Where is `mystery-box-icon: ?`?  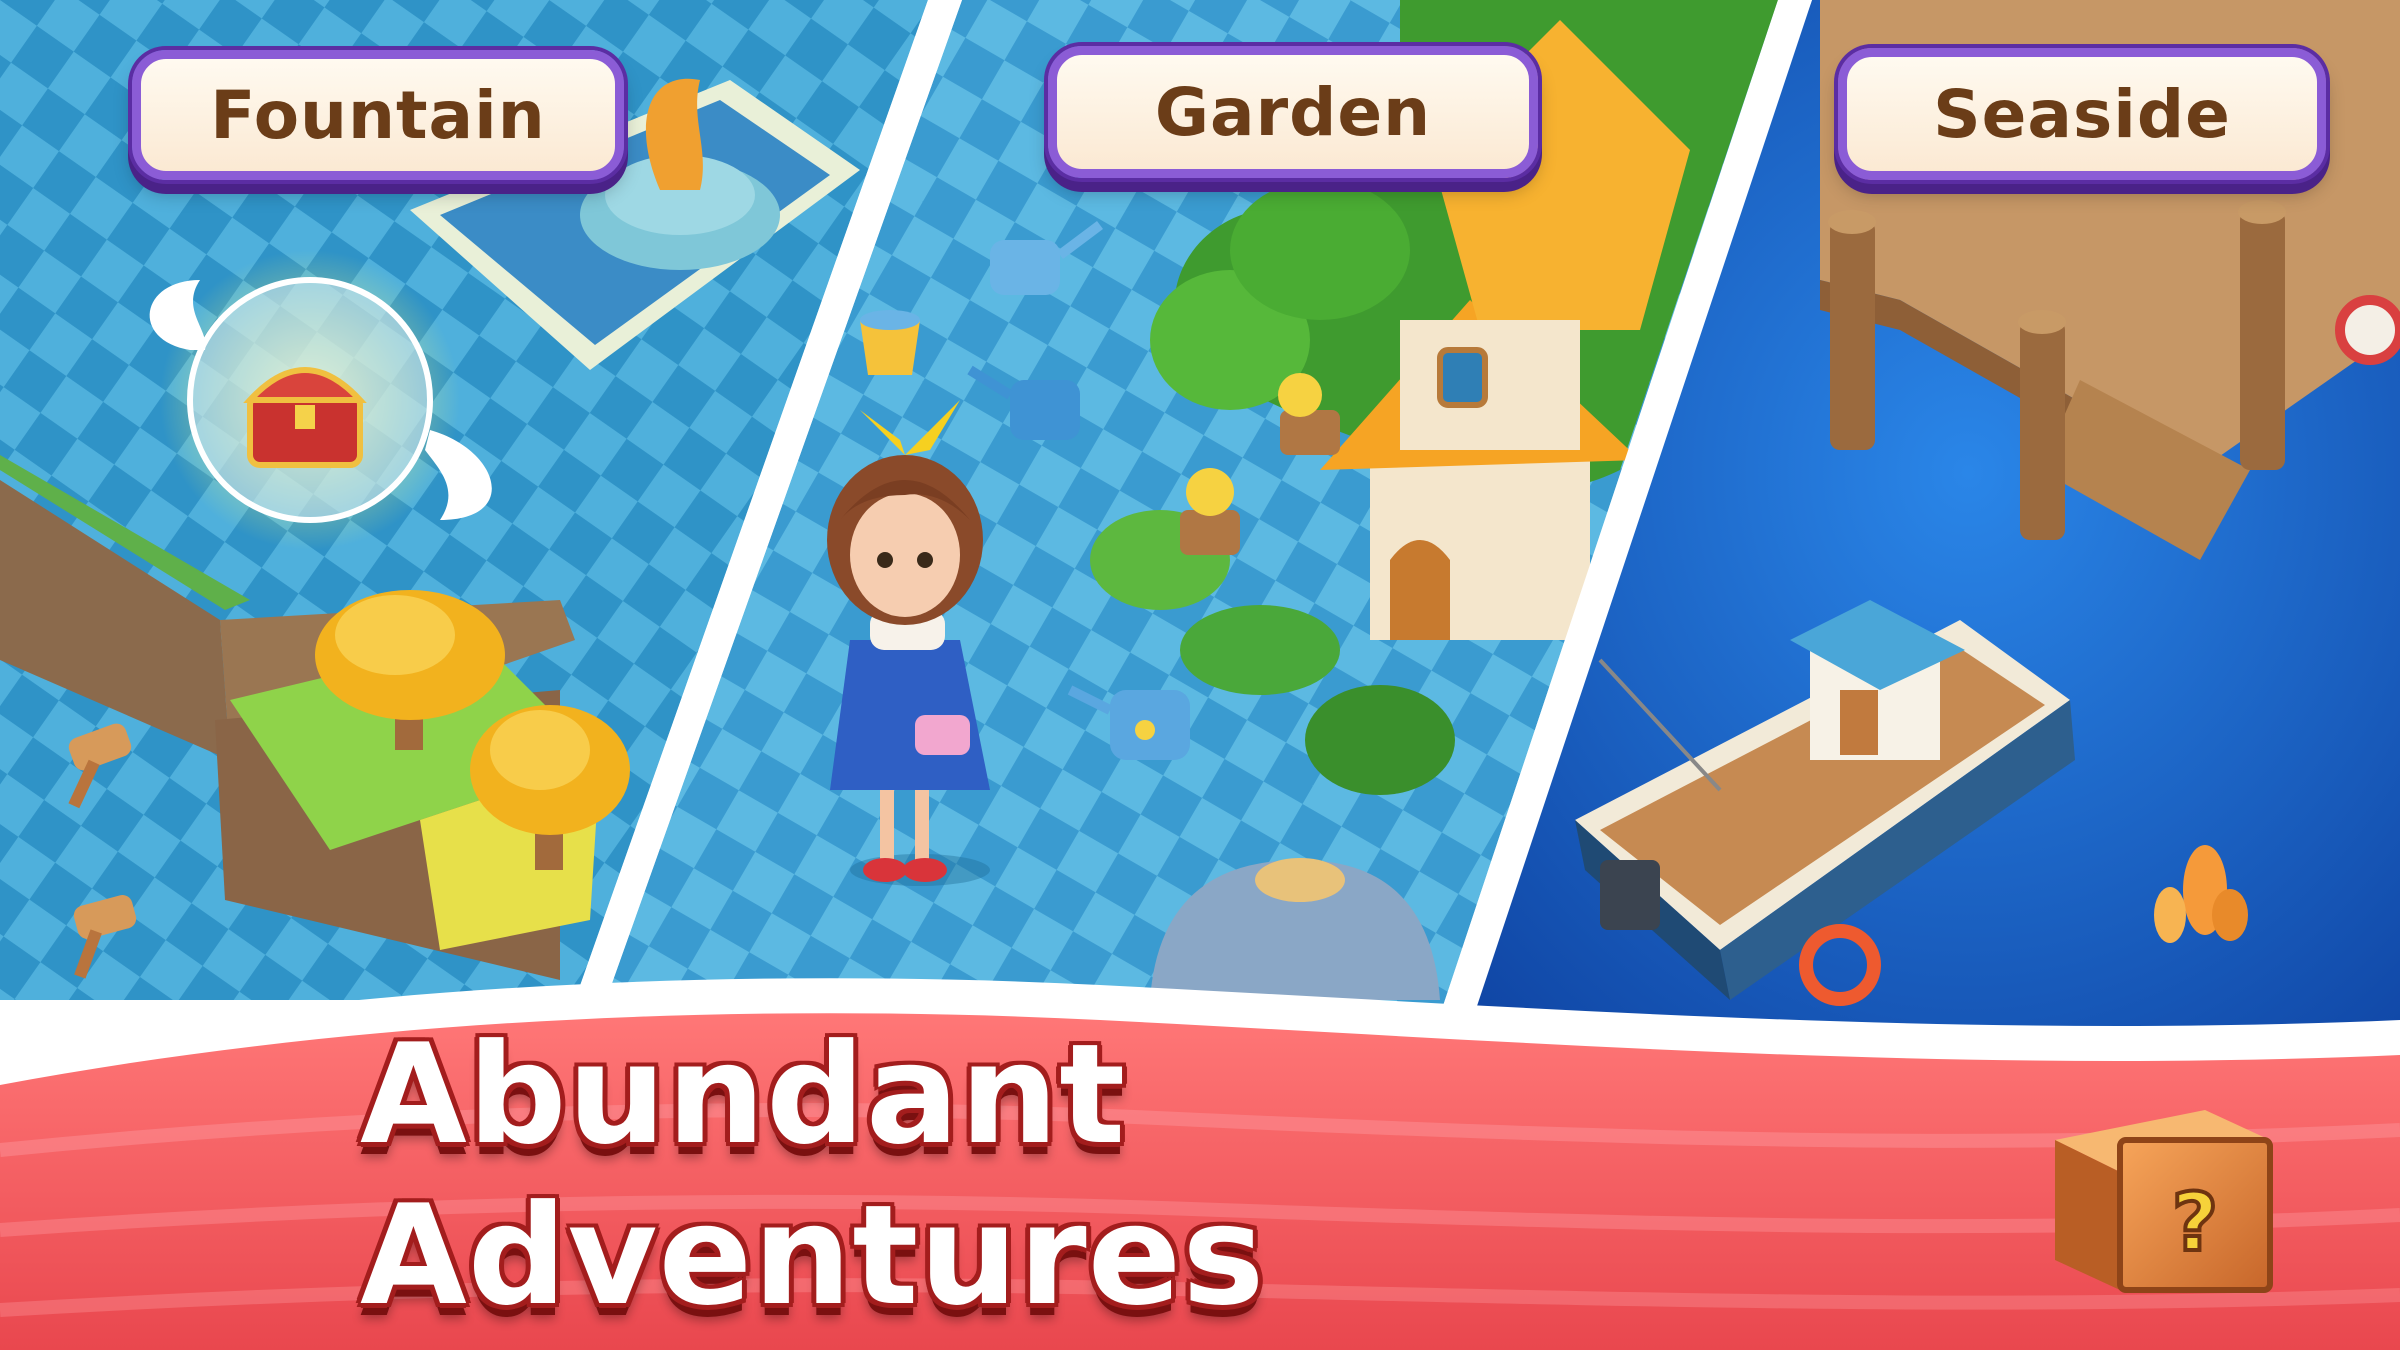 mystery-box-icon: ? is located at coordinates (2164, 1201).